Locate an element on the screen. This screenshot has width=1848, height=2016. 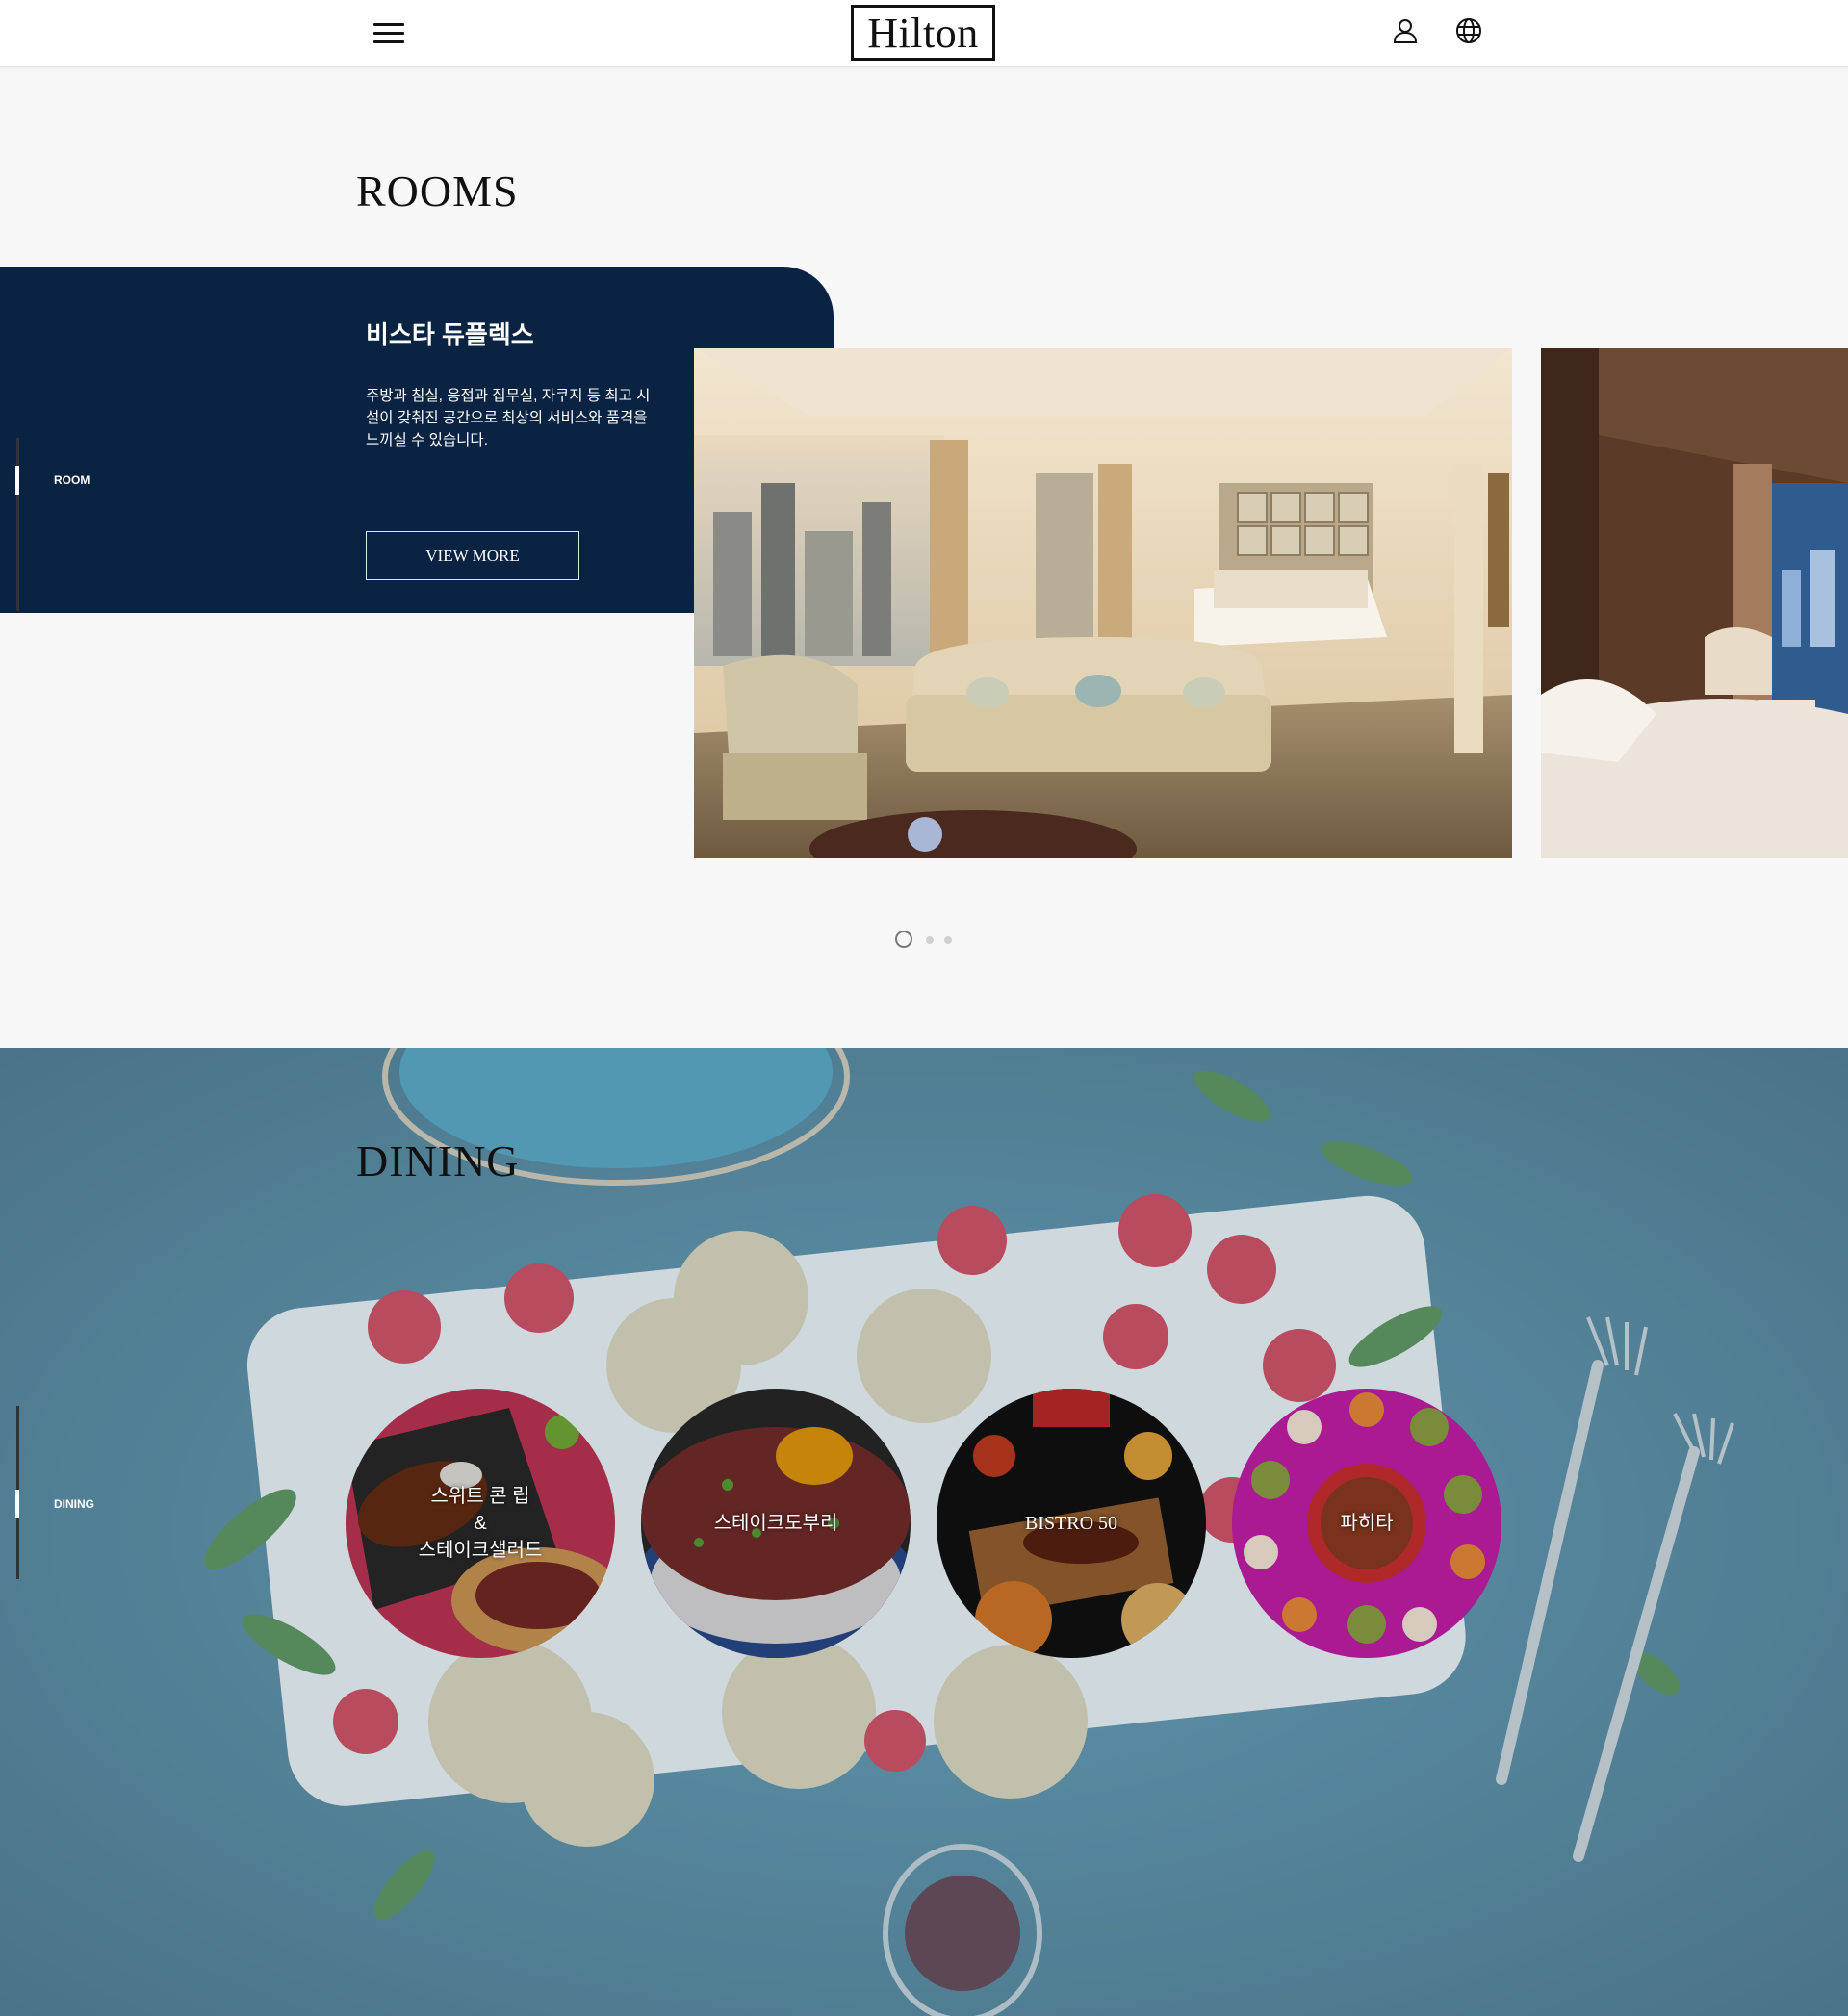
dining-section-title: DINING is located at coordinates (438, 1161).